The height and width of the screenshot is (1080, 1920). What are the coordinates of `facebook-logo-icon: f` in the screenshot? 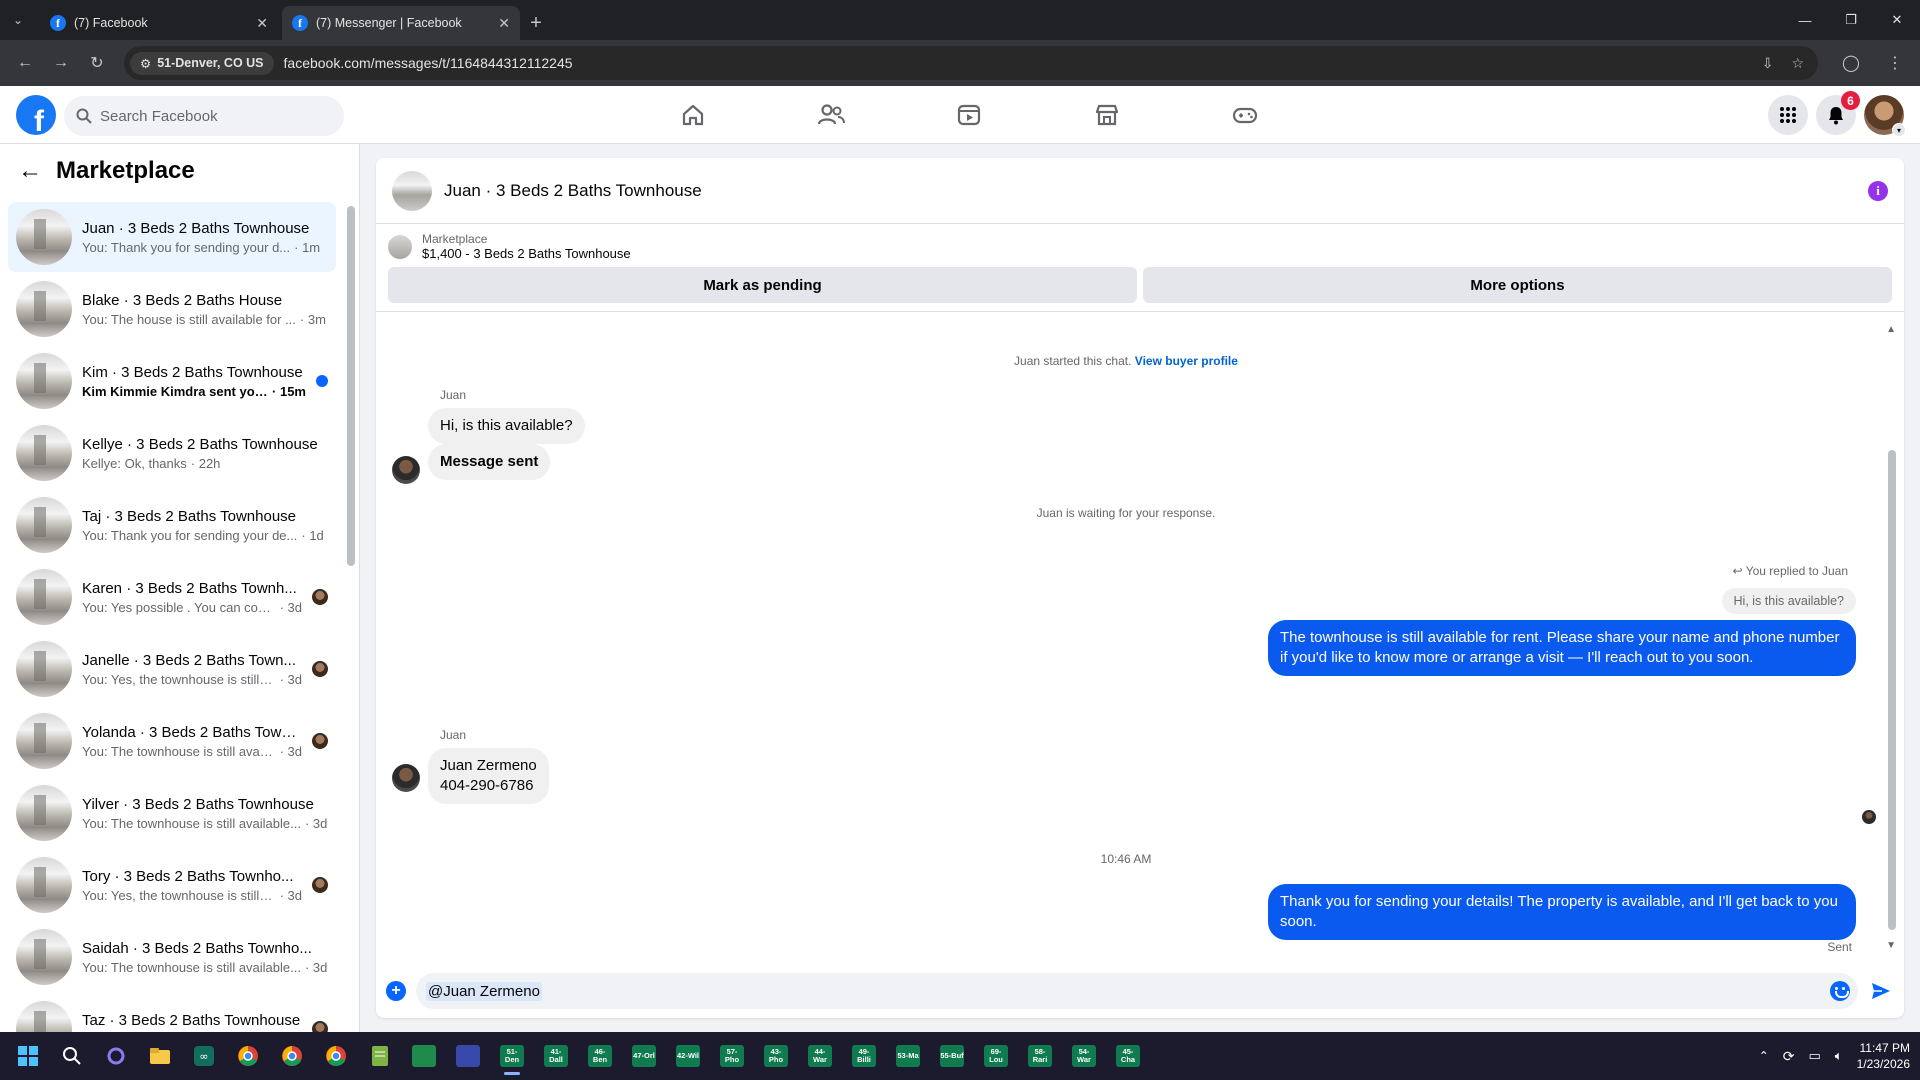 It's located at (36, 115).